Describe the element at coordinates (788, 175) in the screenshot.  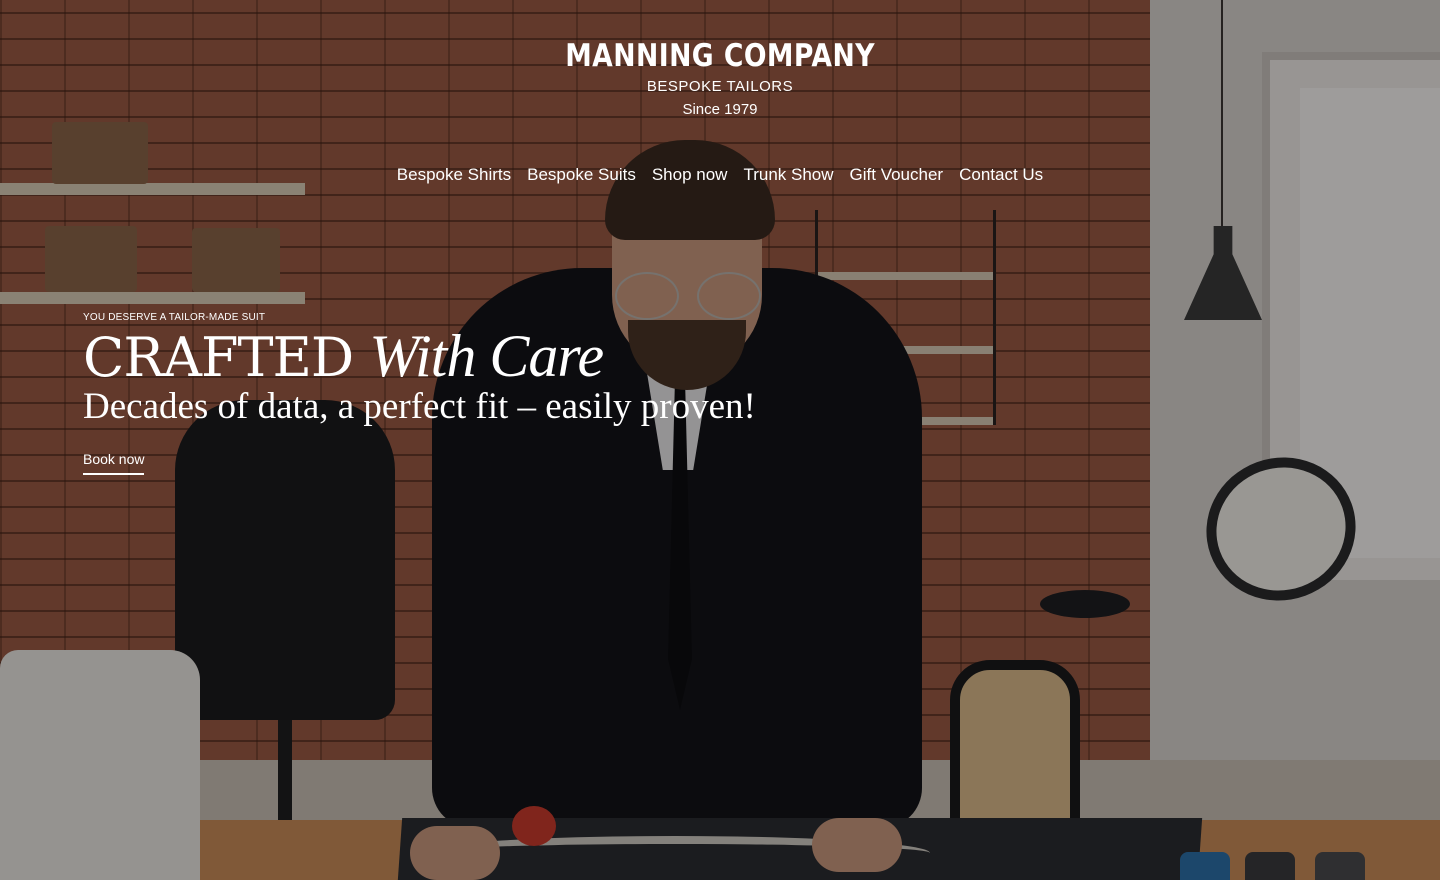
I see `nav-trunk-show: Trunk Show` at that location.